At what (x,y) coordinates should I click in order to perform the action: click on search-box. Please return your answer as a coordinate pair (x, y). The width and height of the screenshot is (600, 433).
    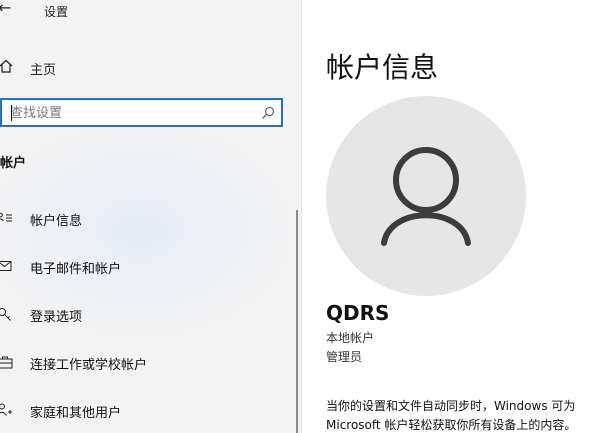
    Looking at the image, I should click on (141, 112).